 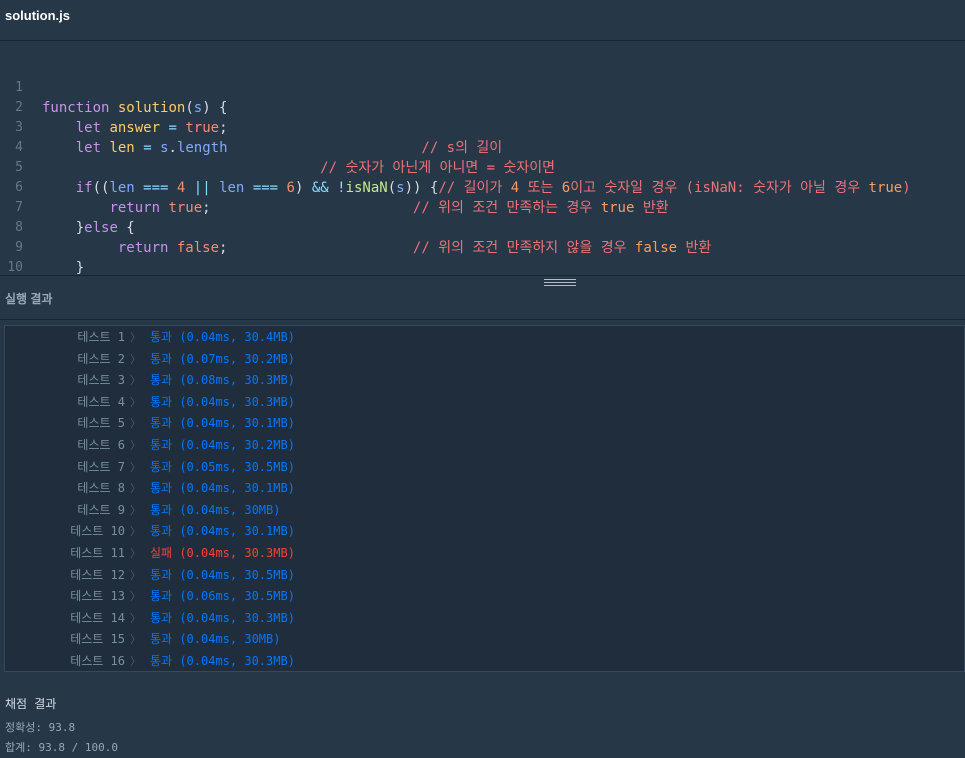 What do you see at coordinates (97, 661) in the screenshot?
I see `test-label: 테스트 16` at bounding box center [97, 661].